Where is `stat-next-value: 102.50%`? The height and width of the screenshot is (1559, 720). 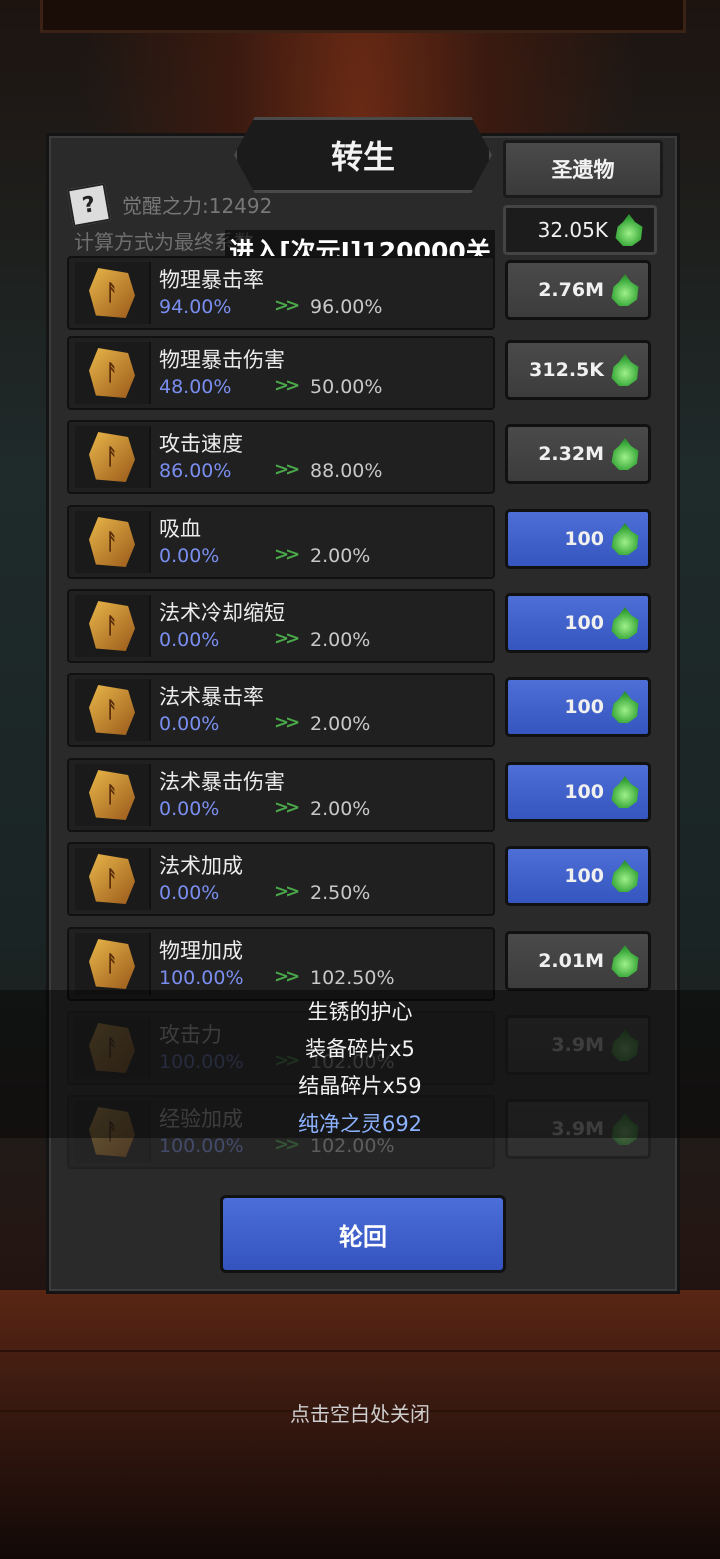 stat-next-value: 102.50% is located at coordinates (352, 978).